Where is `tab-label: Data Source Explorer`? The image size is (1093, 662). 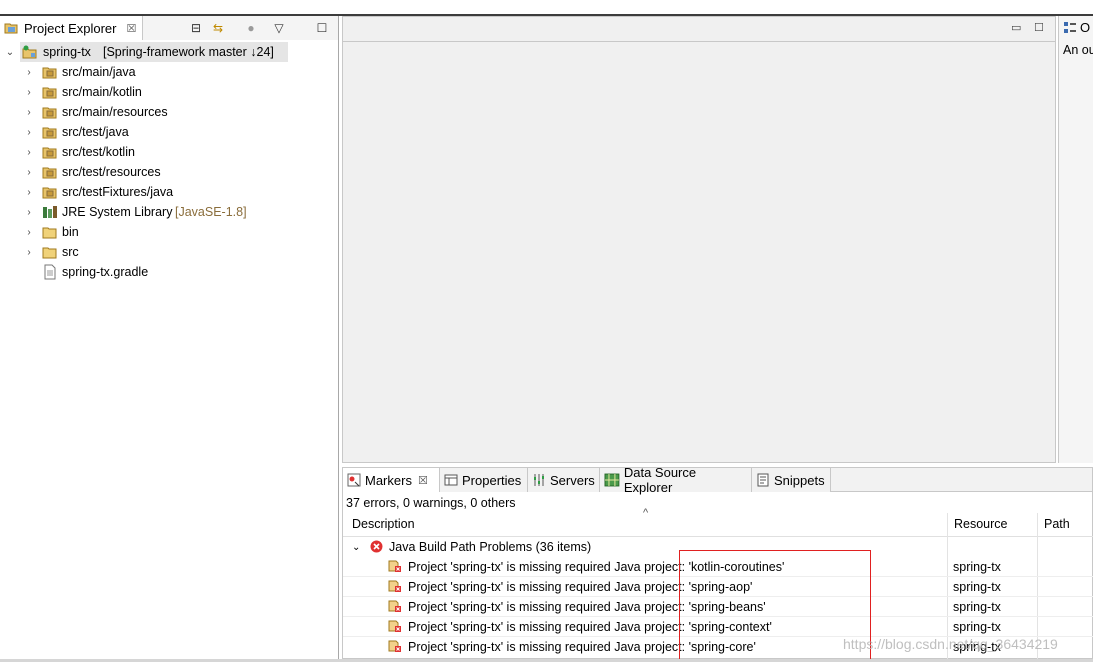 tab-label: Data Source Explorer is located at coordinates (660, 480).